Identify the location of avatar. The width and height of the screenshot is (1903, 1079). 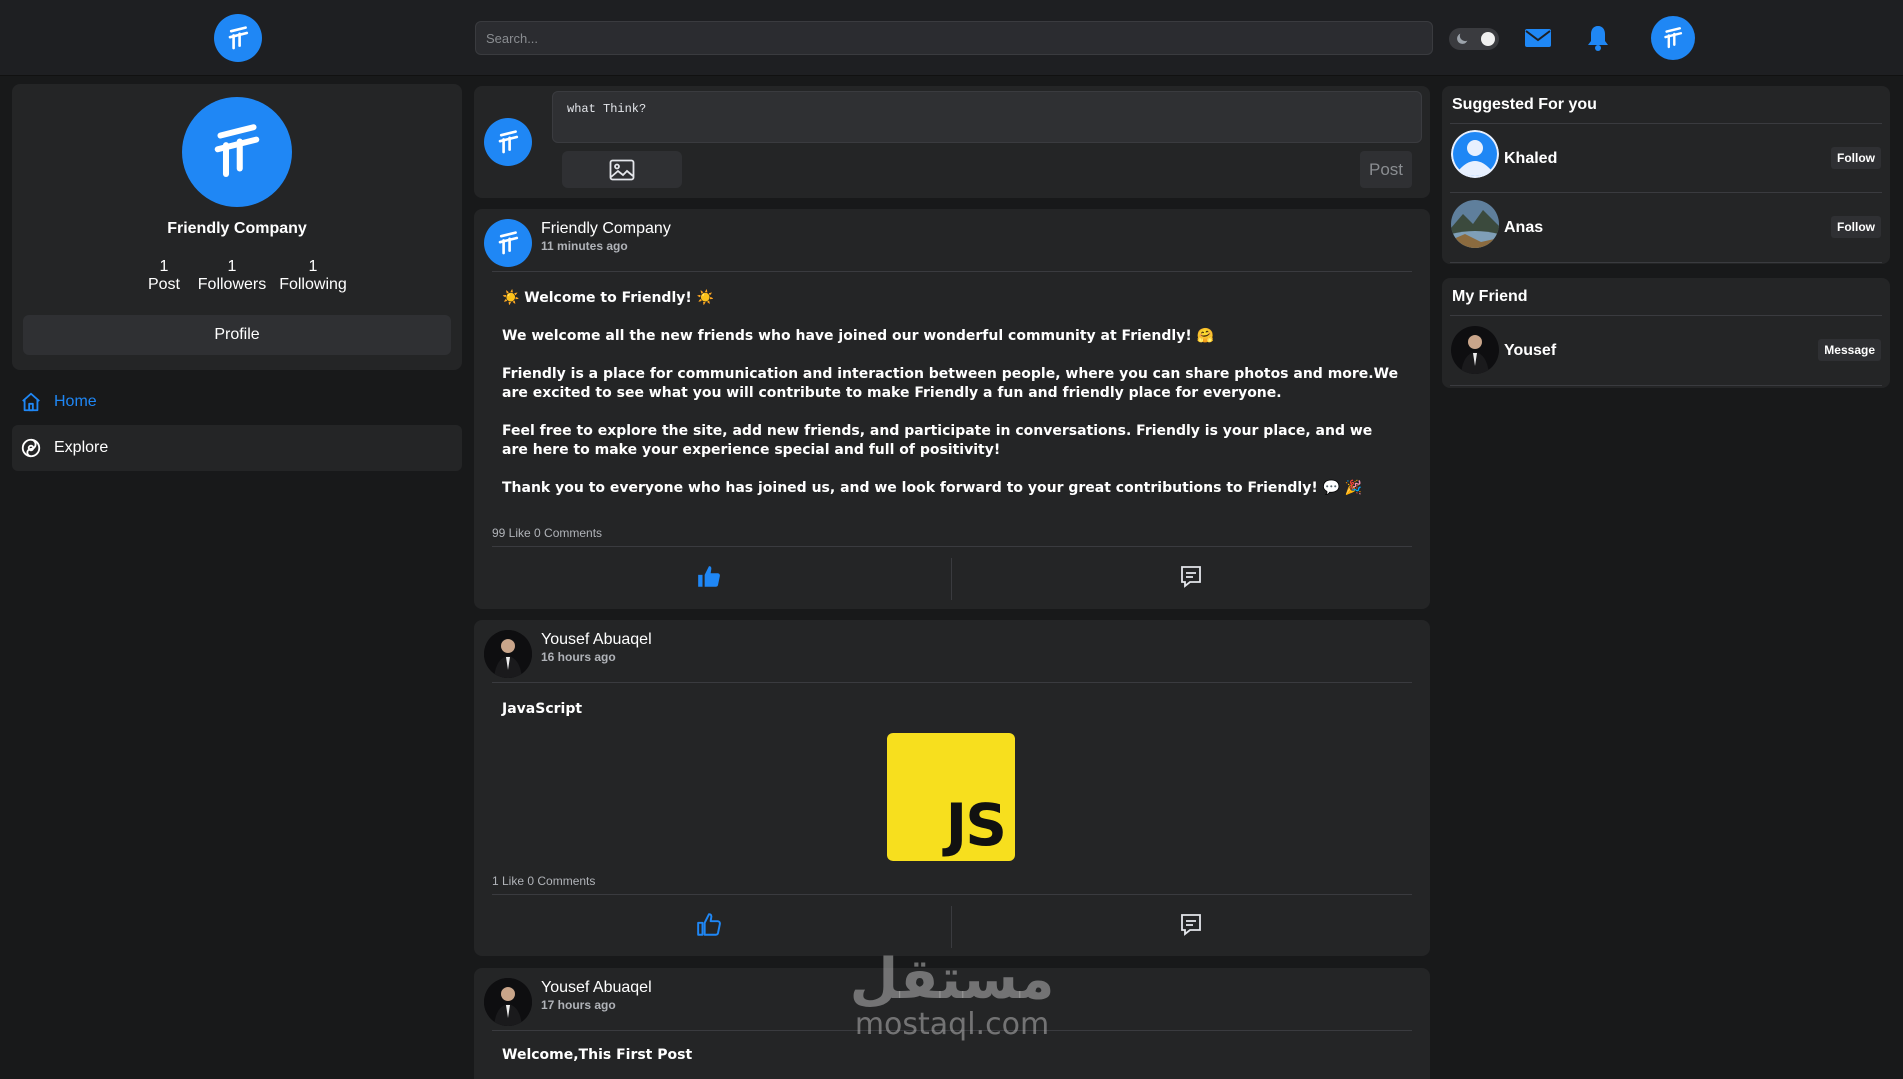
(1673, 38).